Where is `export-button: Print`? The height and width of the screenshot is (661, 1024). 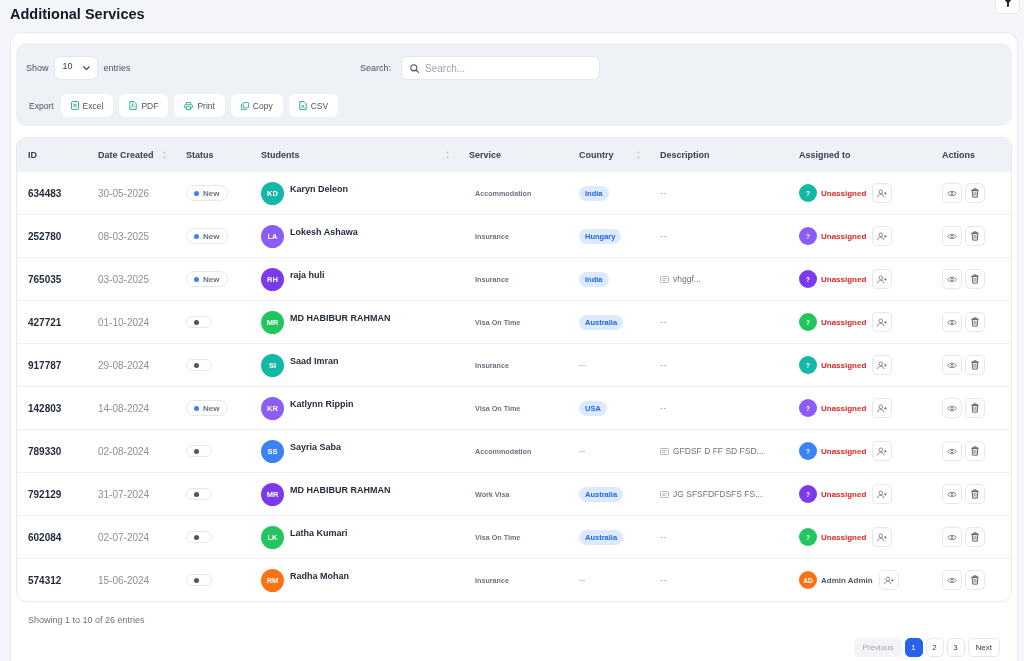
export-button: Print is located at coordinates (199, 105).